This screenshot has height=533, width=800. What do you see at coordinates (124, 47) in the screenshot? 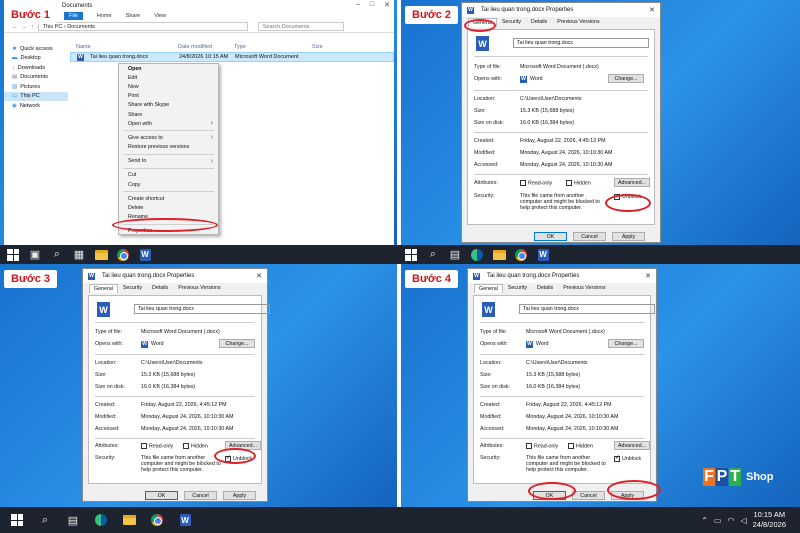
I see `col-name: Name` at bounding box center [124, 47].